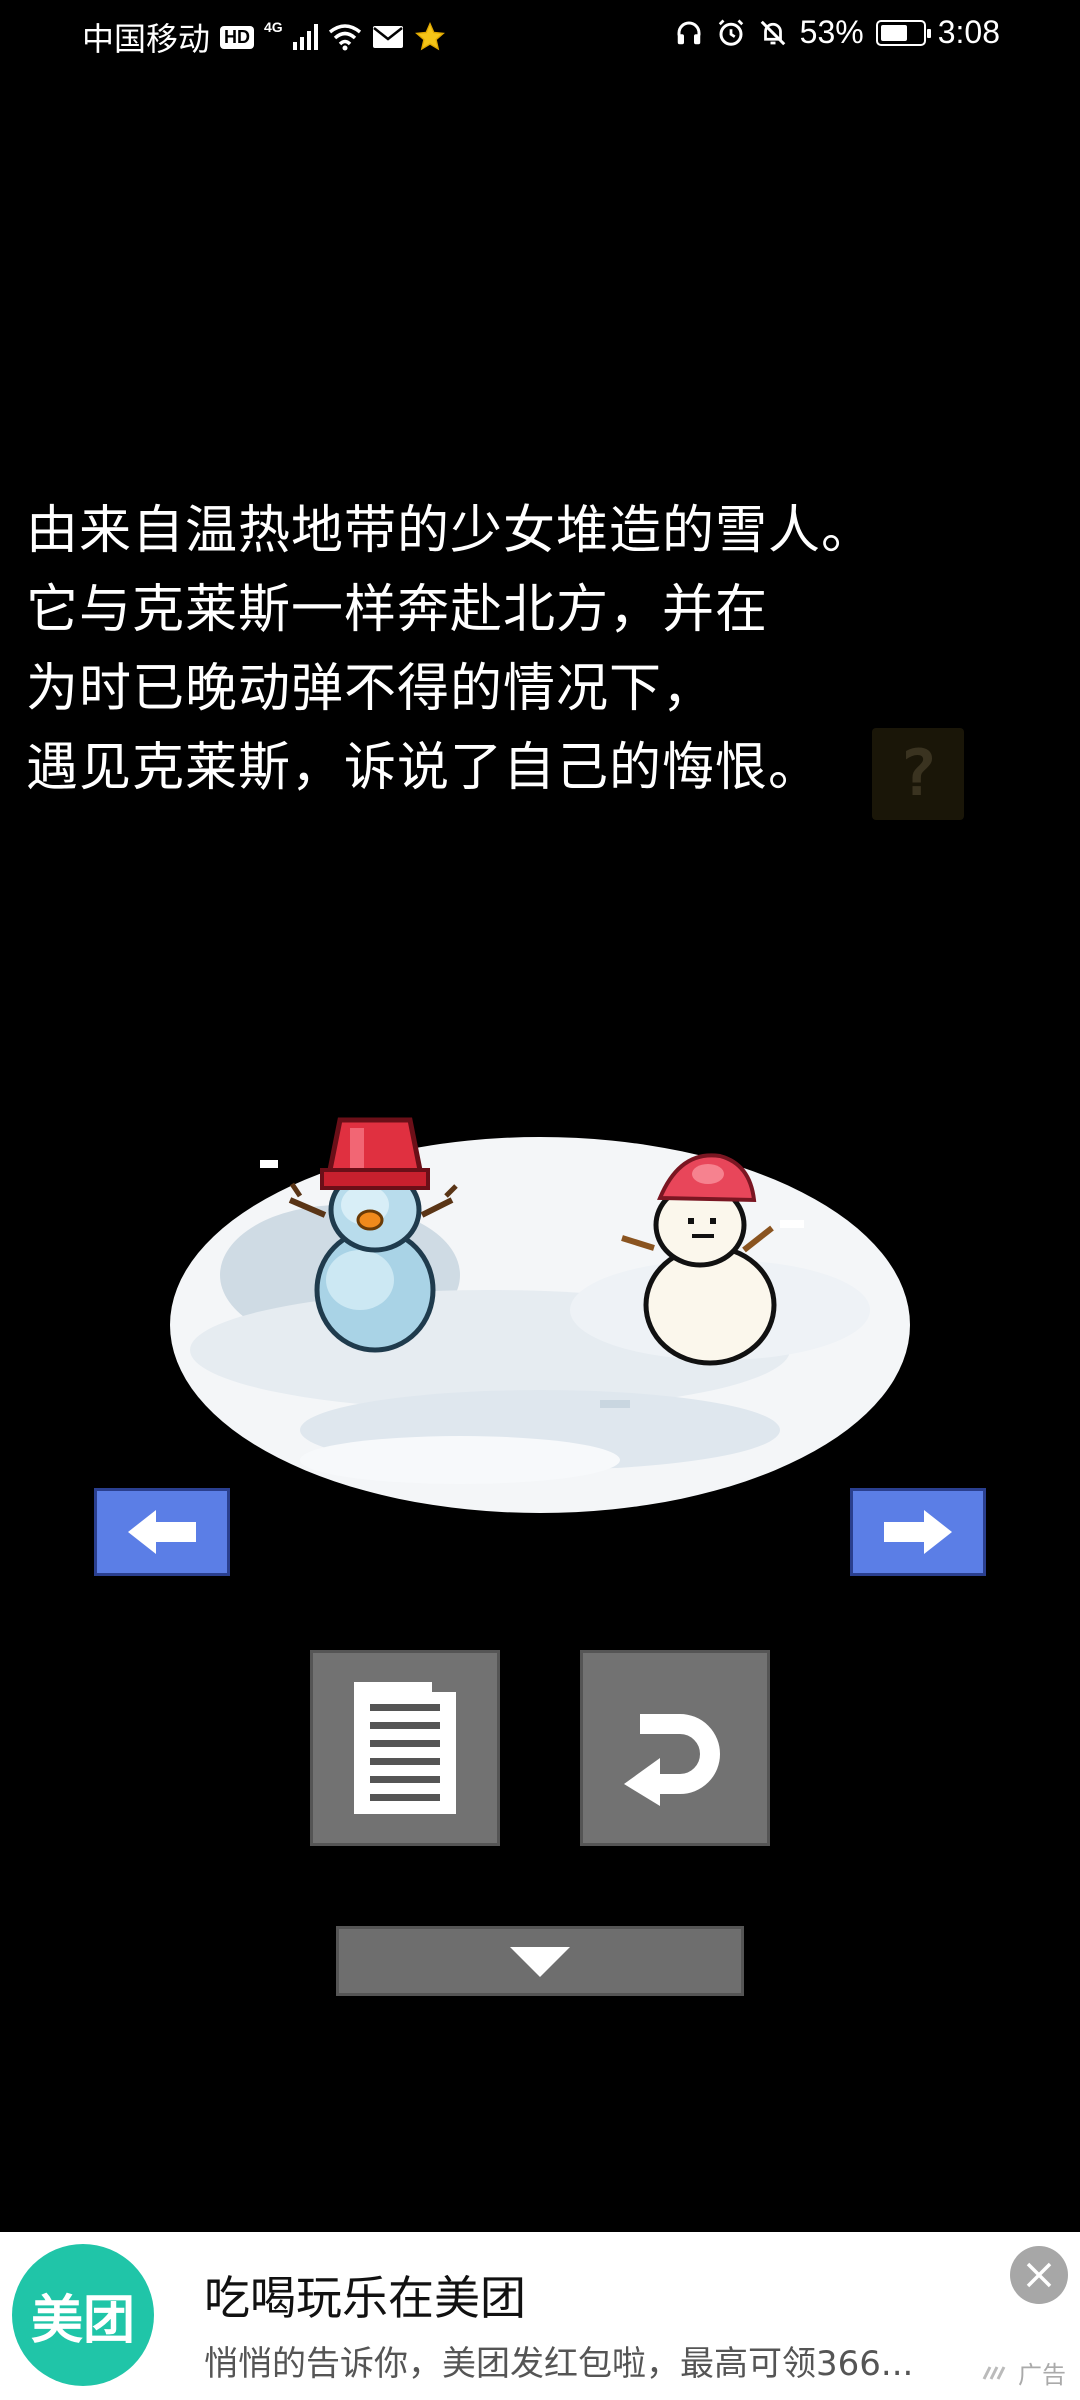 Image resolution: width=1080 pixels, height=2400 pixels. What do you see at coordinates (831, 32) in the screenshot?
I see `battery-percent: 53%` at bounding box center [831, 32].